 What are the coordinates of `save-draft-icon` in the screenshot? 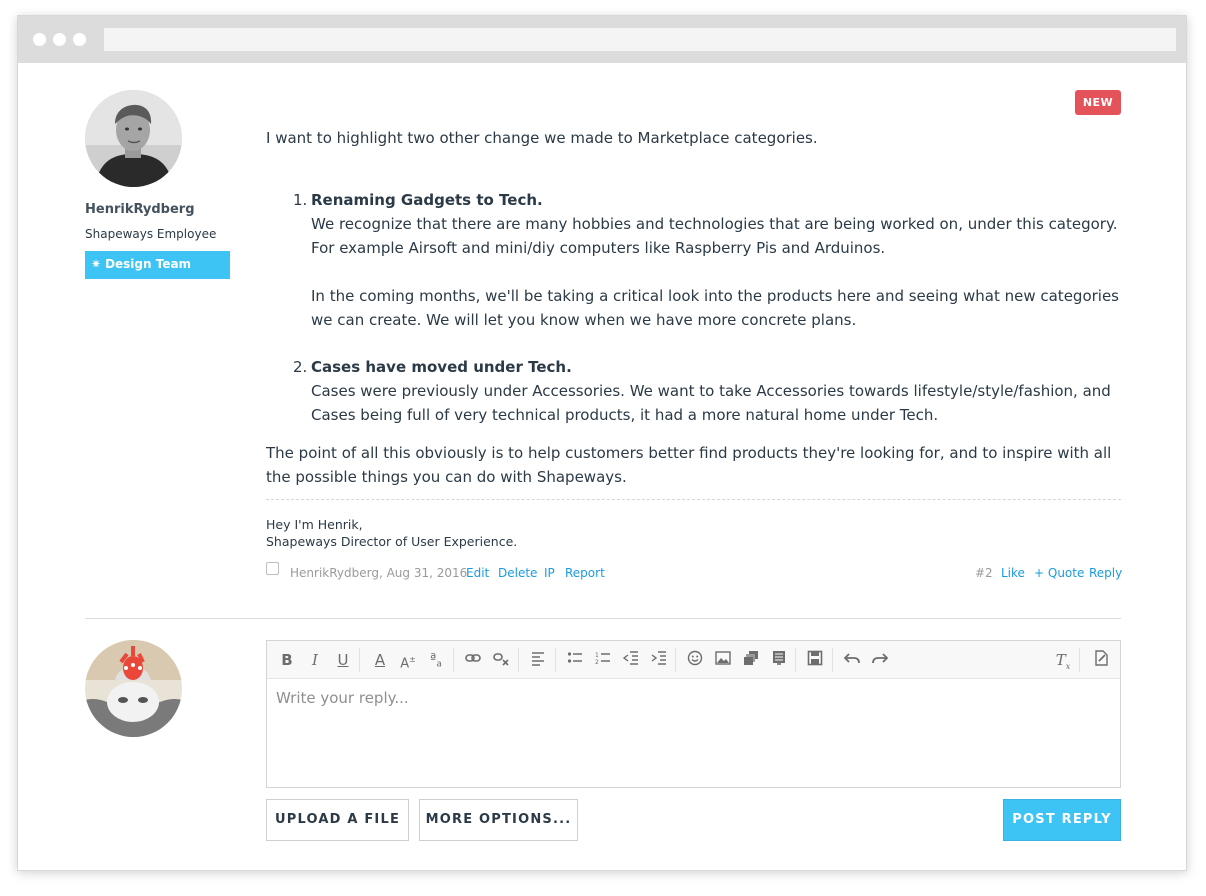 It's located at (815, 660).